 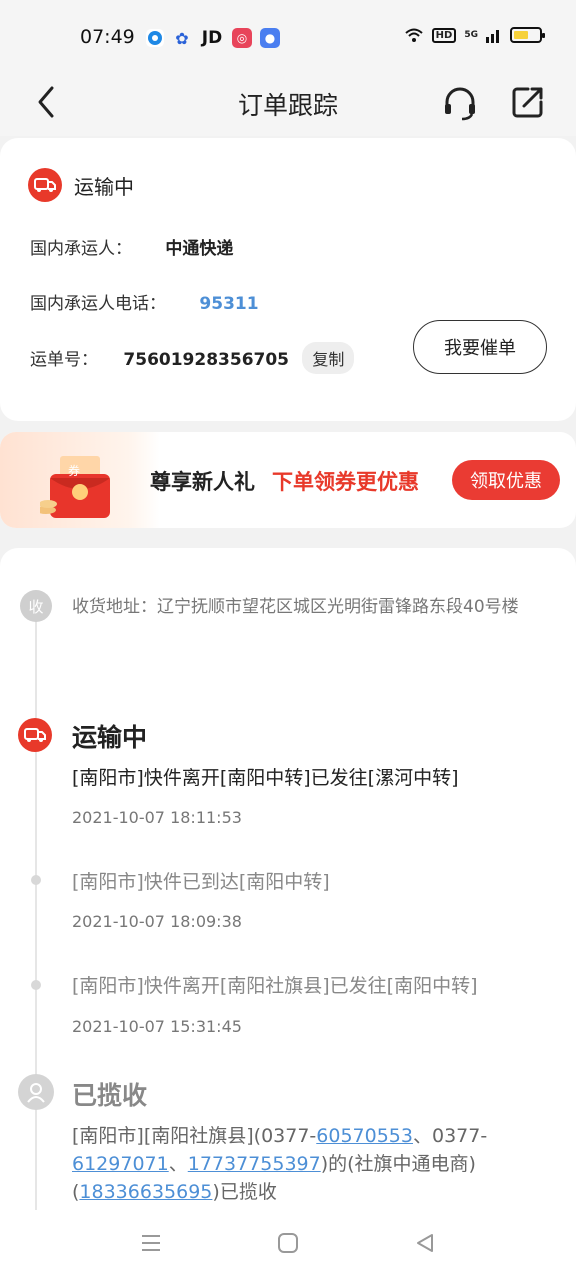 What do you see at coordinates (288, 35) in the screenshot?
I see `status-bar: 07:49 ✿ JD ◎ ● HD 5G` at bounding box center [288, 35].